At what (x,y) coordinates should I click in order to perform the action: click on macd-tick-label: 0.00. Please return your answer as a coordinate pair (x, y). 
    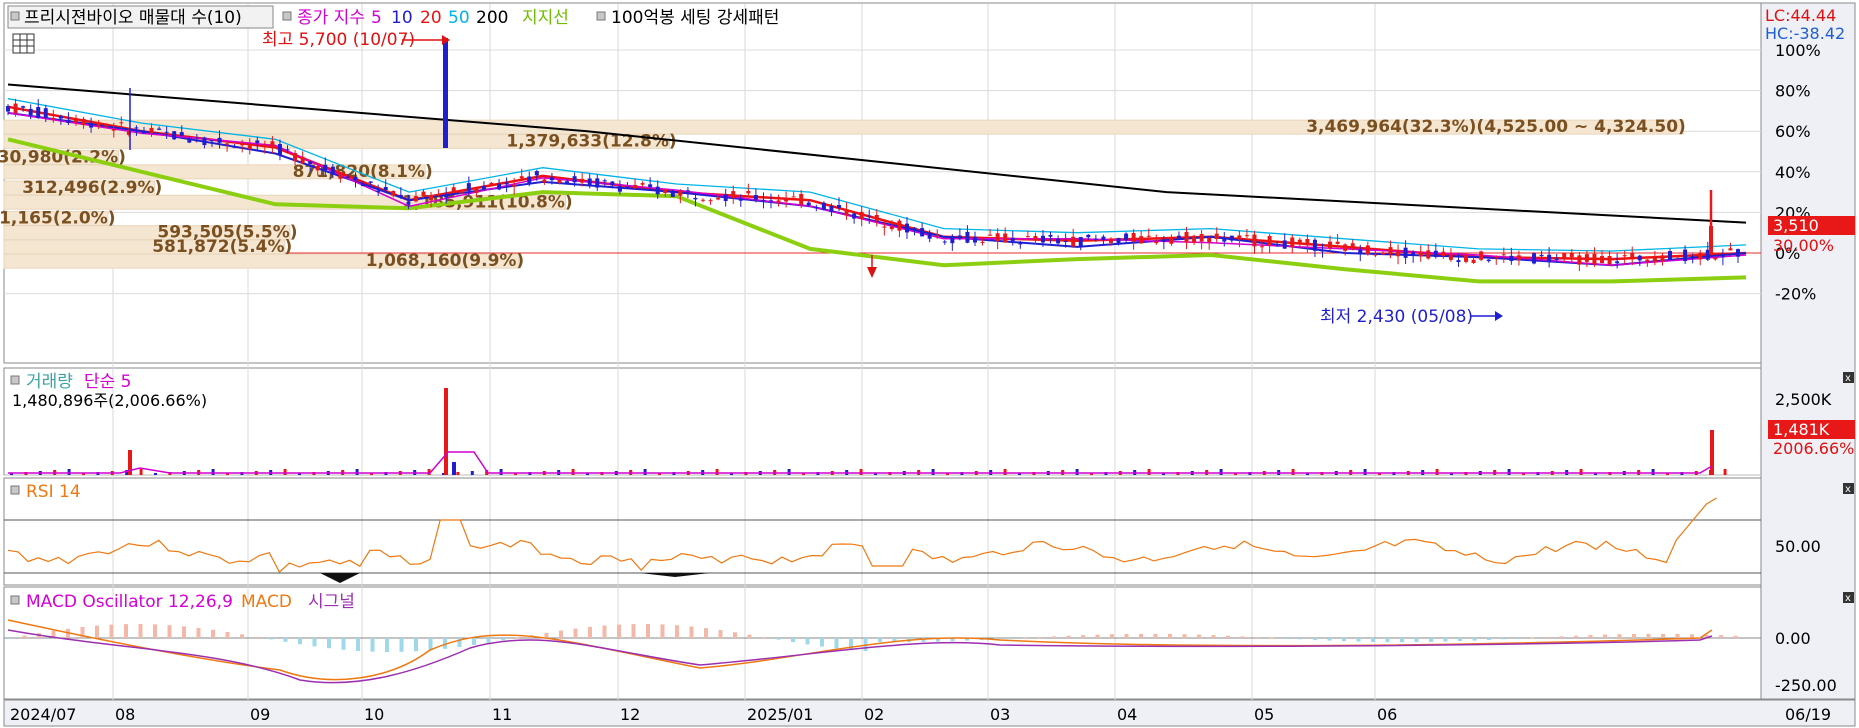
    Looking at the image, I should click on (1793, 638).